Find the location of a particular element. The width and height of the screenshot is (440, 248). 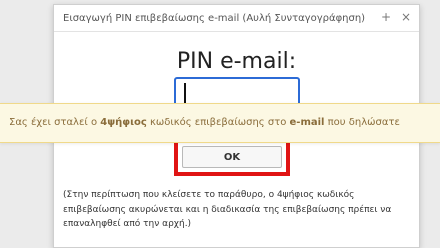

close-icon: × is located at coordinates (406, 17).